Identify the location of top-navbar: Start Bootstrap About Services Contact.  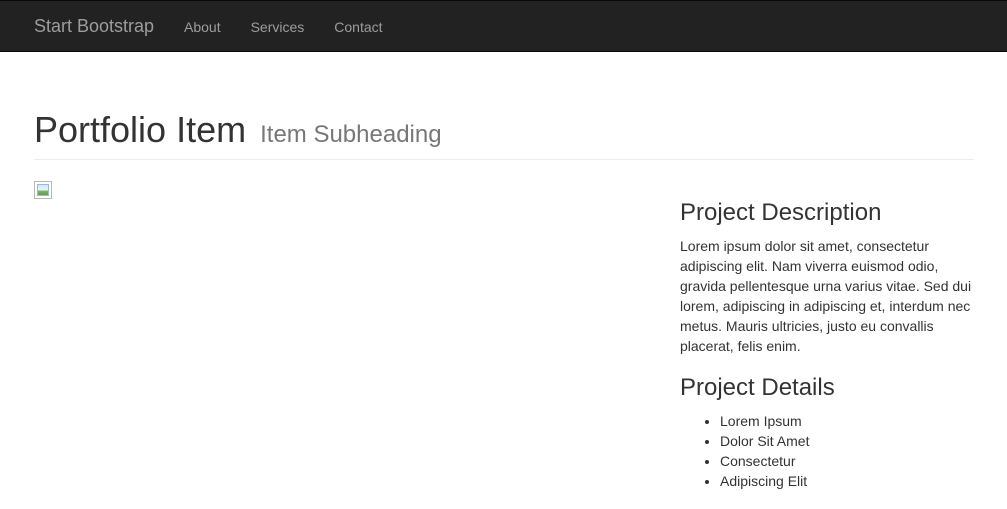
(503, 26).